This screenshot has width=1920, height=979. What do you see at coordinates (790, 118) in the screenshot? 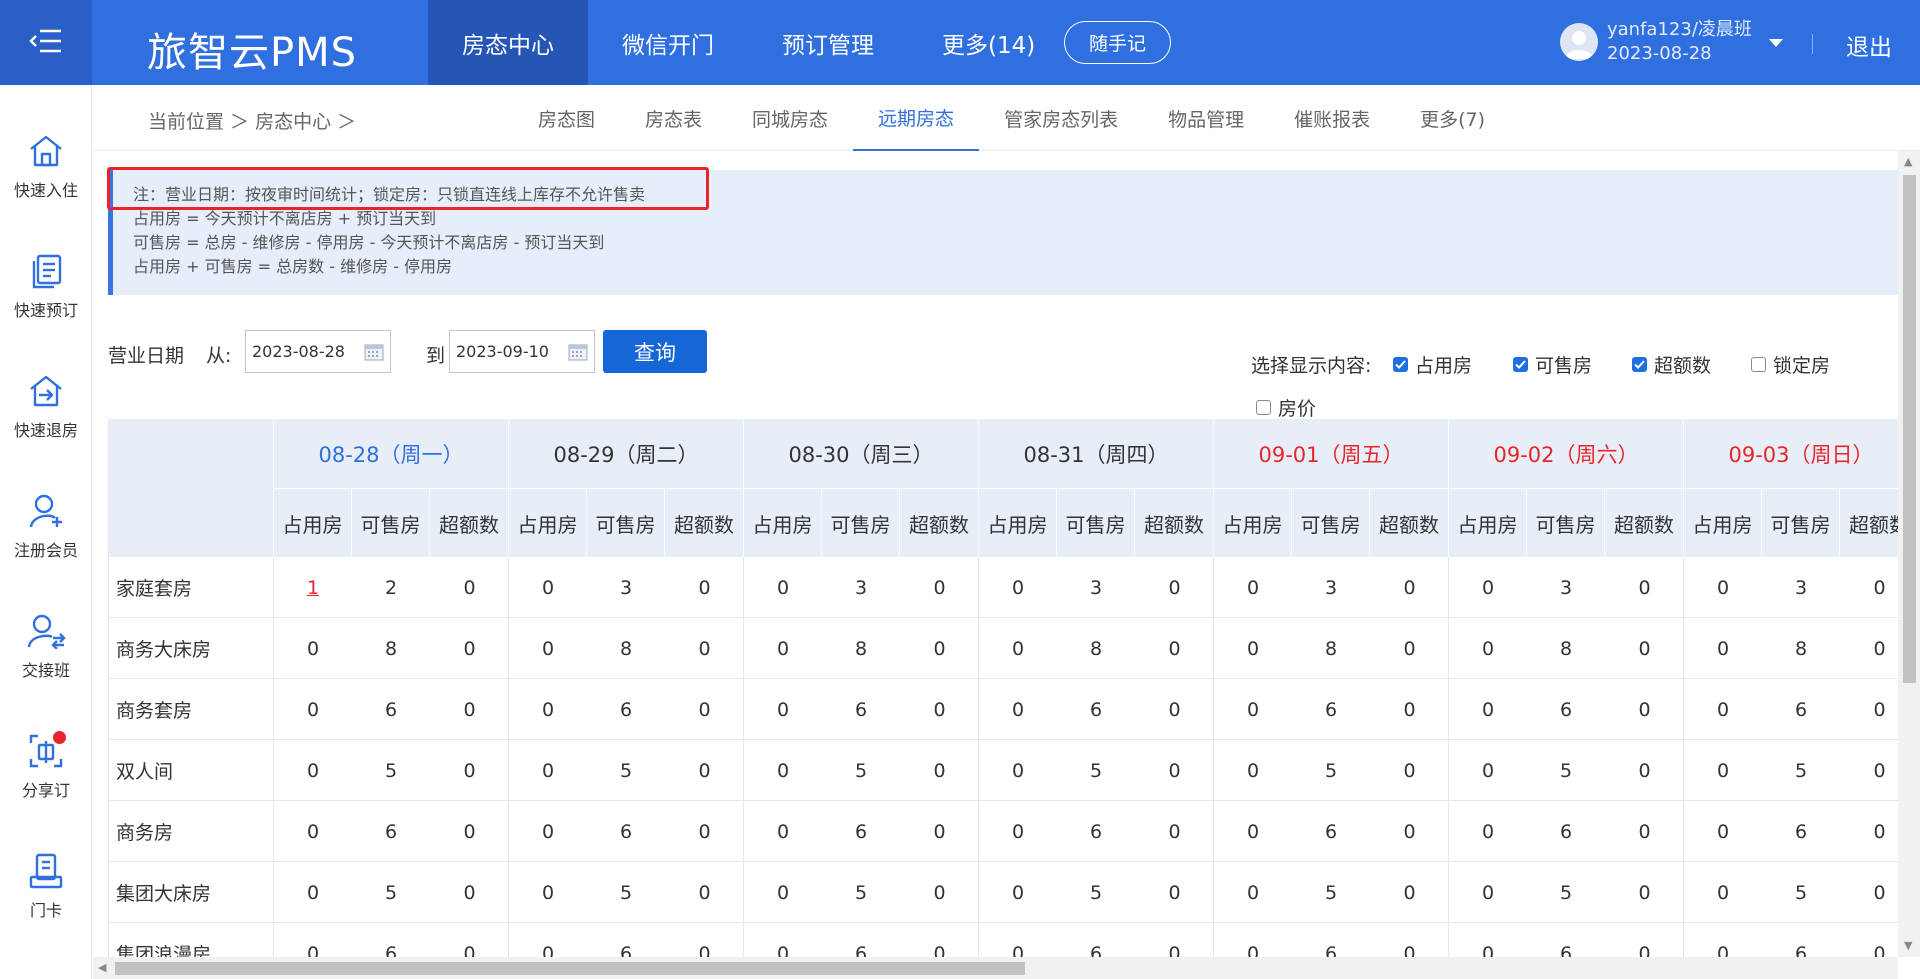
I see `tab-city-room-status: 同城房态` at bounding box center [790, 118].